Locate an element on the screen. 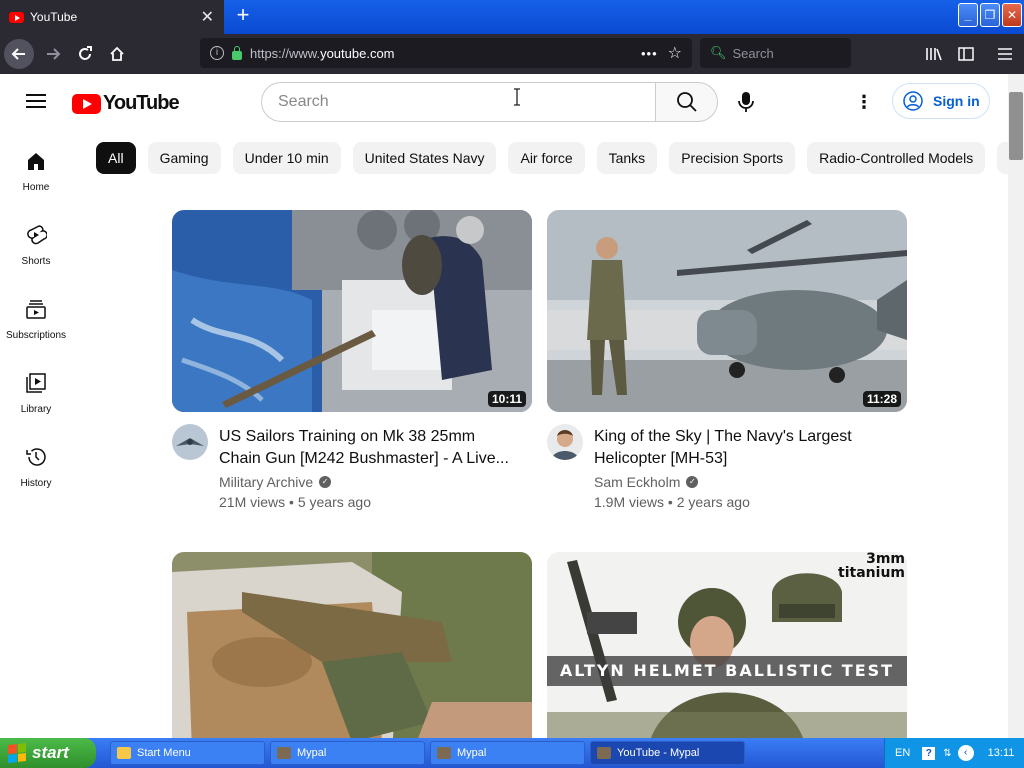 The width and height of the screenshot is (1024, 768). menu-button is located at coordinates (1005, 54).